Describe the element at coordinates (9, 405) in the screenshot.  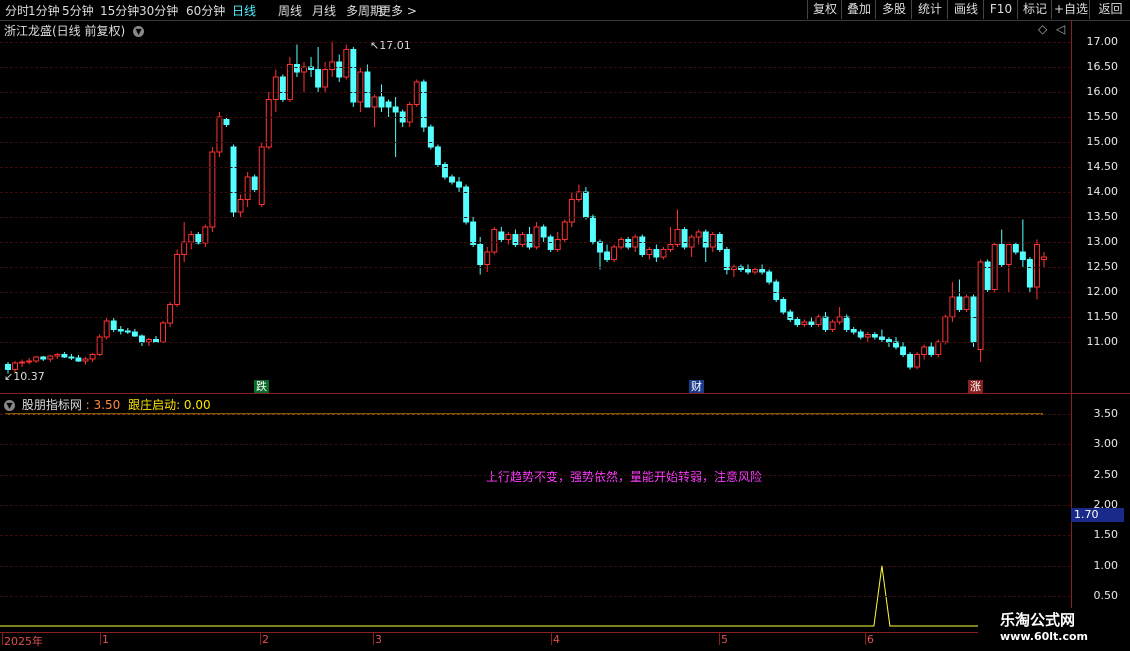
I see `chevron-down-icon: ▼` at that location.